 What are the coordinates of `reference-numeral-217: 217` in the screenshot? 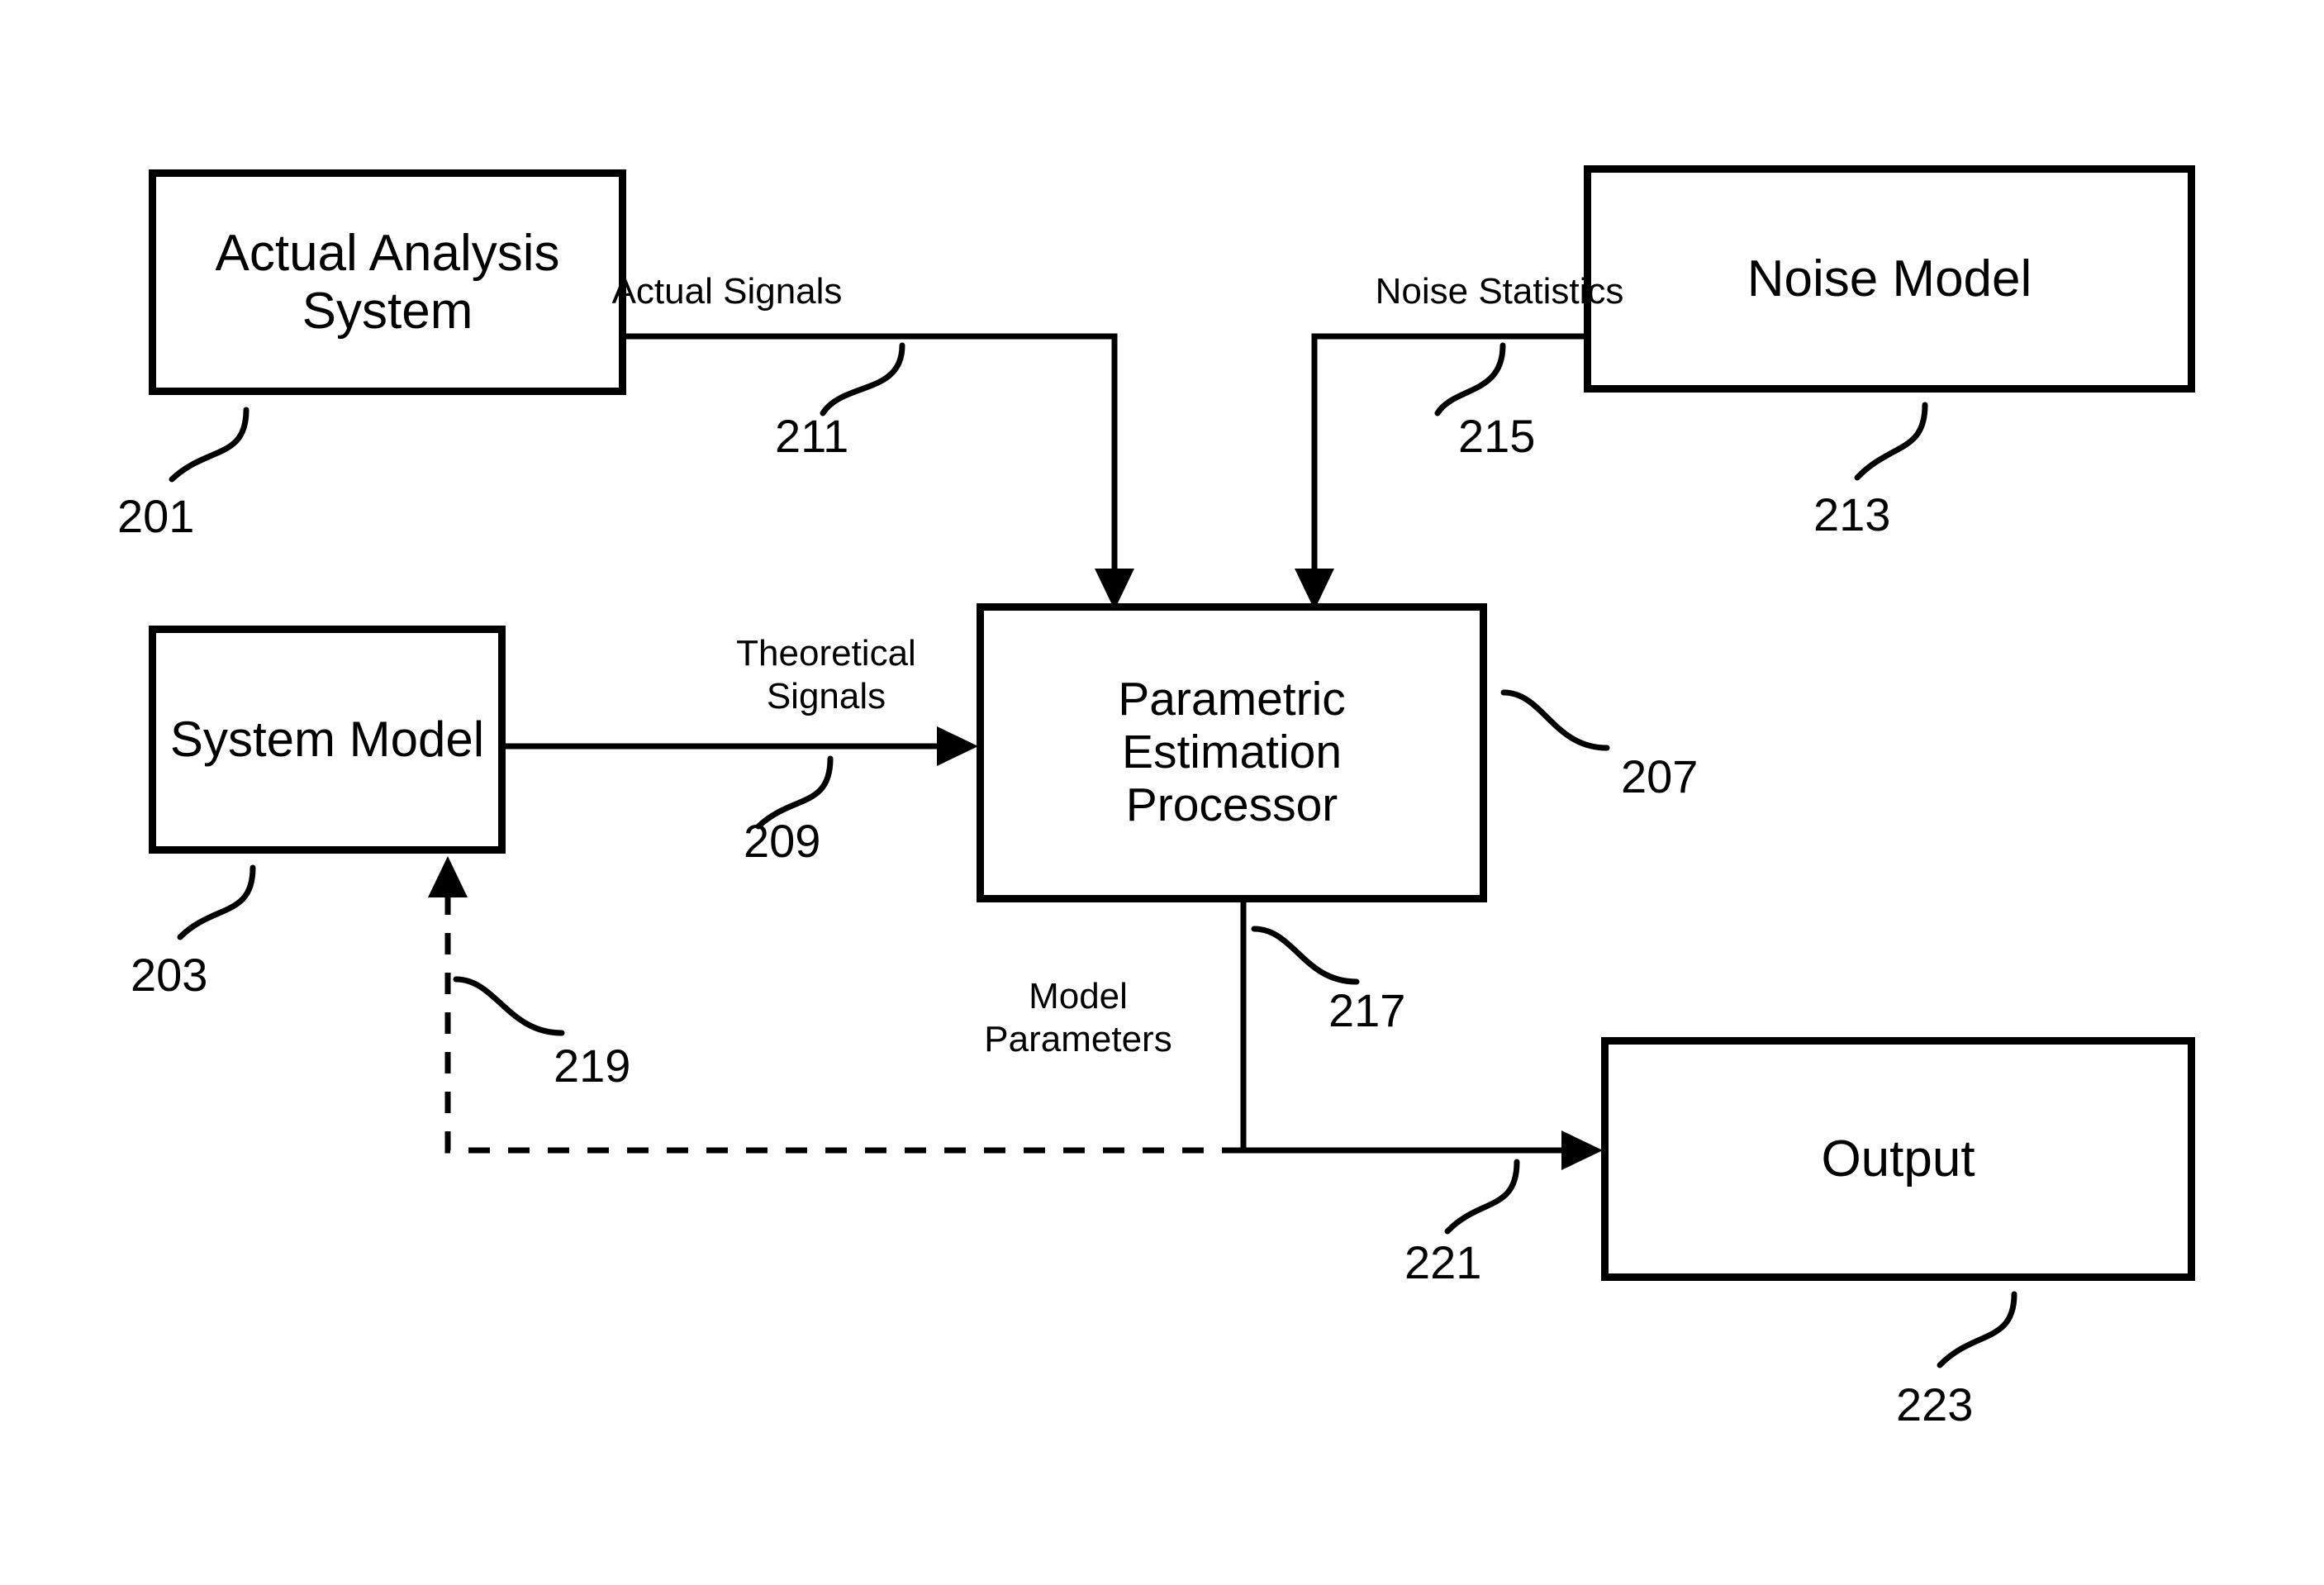 It's located at (1367, 1010).